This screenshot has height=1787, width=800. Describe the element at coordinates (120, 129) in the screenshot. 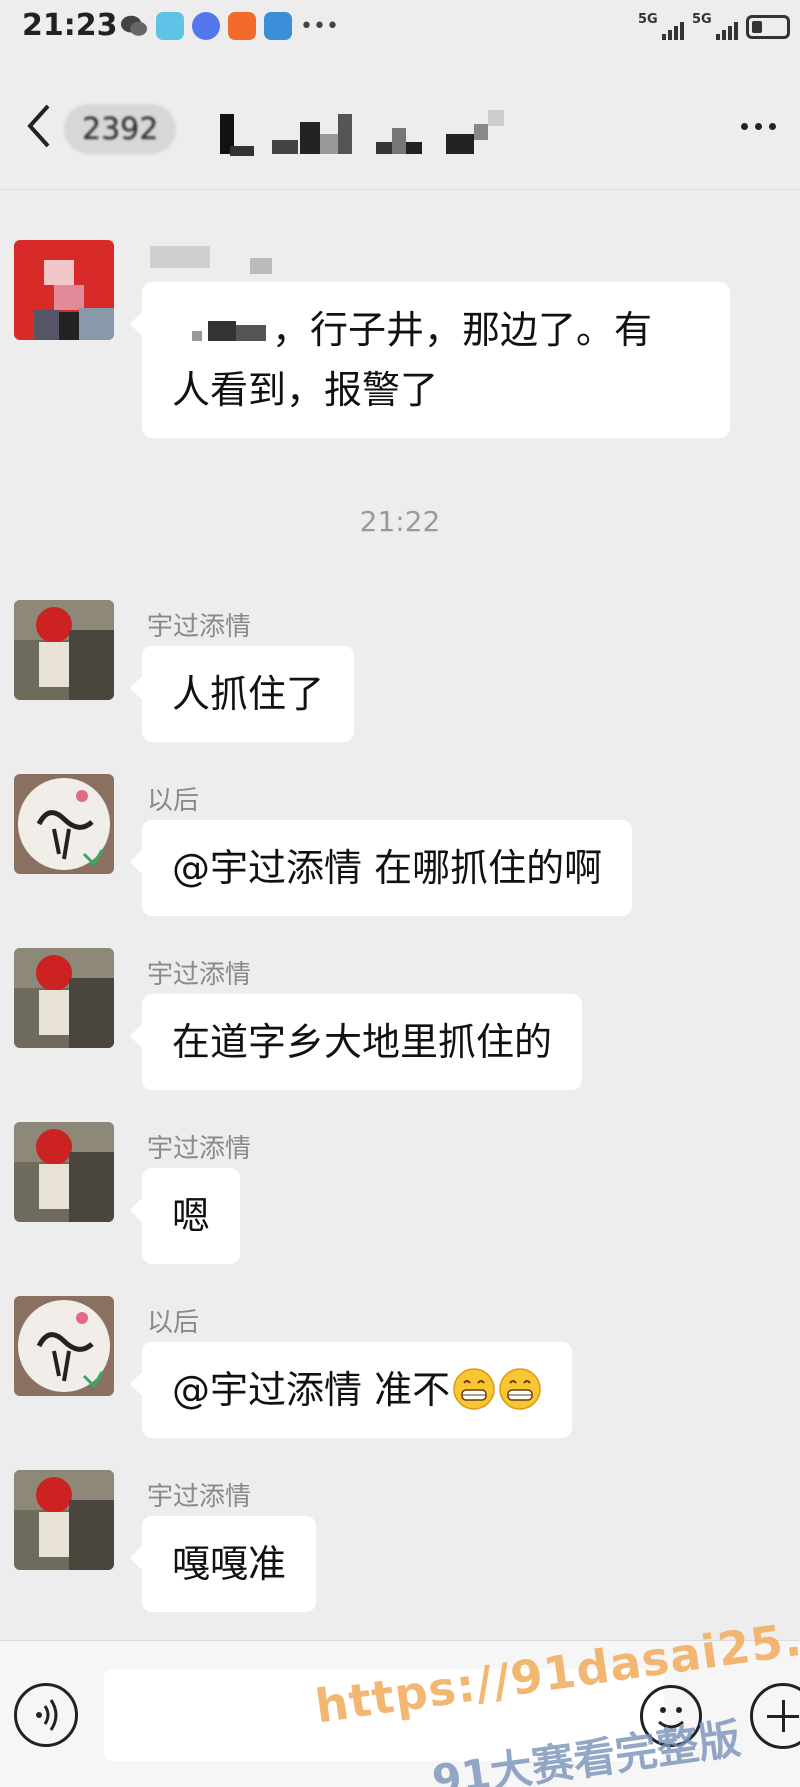

I see `unread-count-badge: 2392` at that location.